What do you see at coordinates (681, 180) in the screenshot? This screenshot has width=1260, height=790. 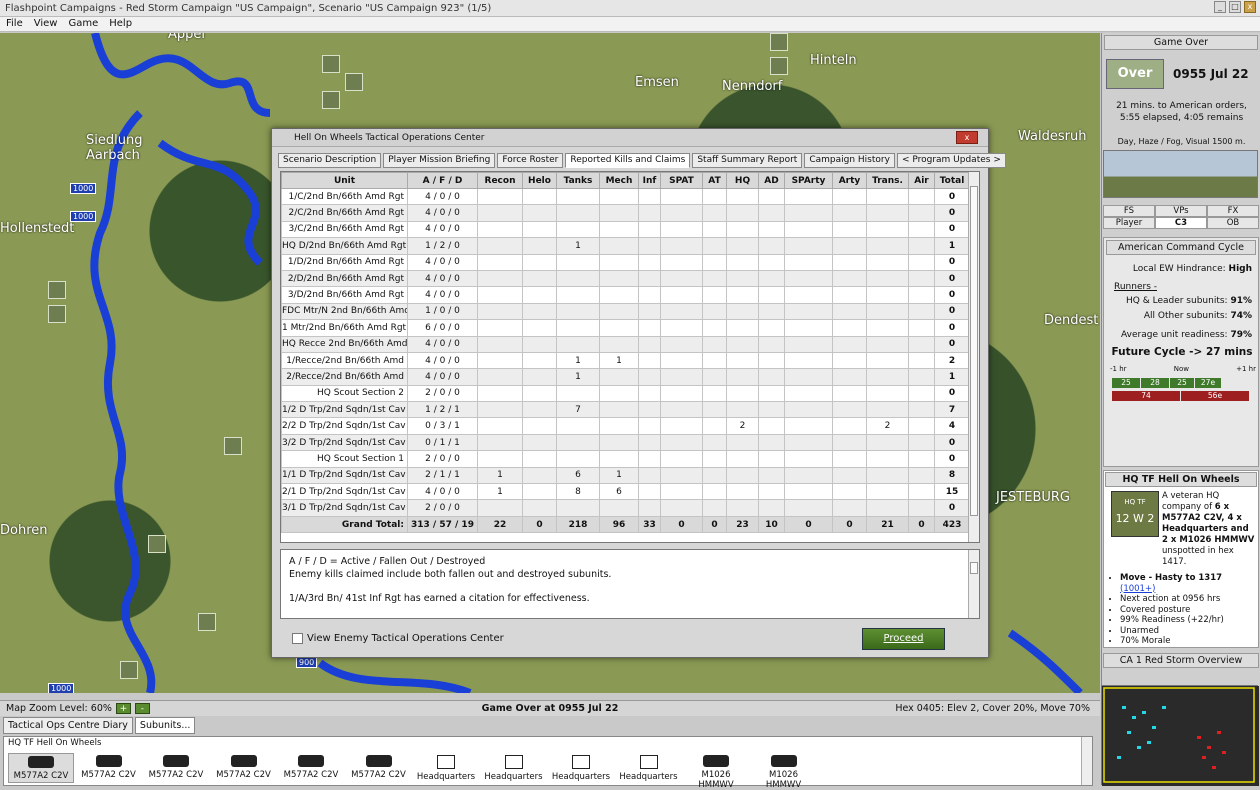 I see `column-header: SPAT` at bounding box center [681, 180].